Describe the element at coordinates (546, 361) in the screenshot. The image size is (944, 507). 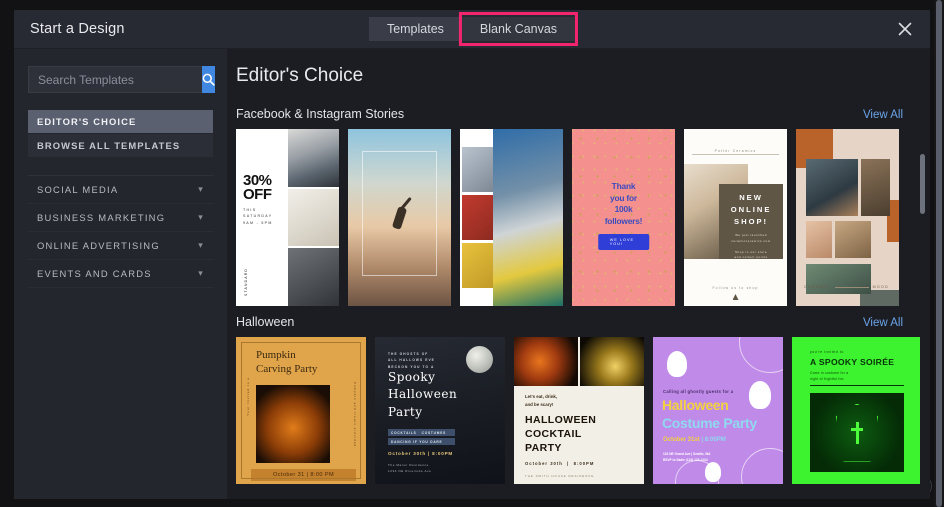
I see `photo-pumpkin-drink` at that location.